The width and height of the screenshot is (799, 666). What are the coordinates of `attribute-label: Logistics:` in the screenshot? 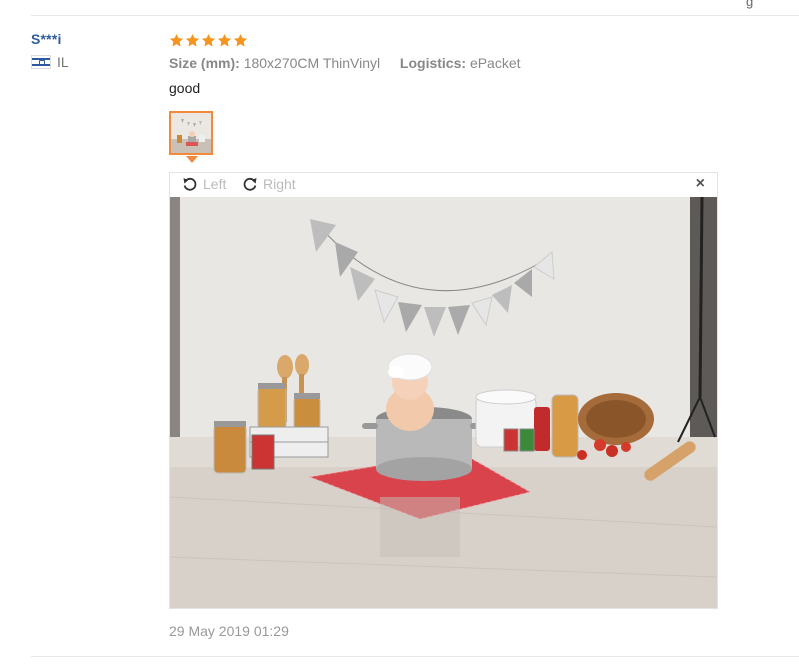 It's located at (433, 63).